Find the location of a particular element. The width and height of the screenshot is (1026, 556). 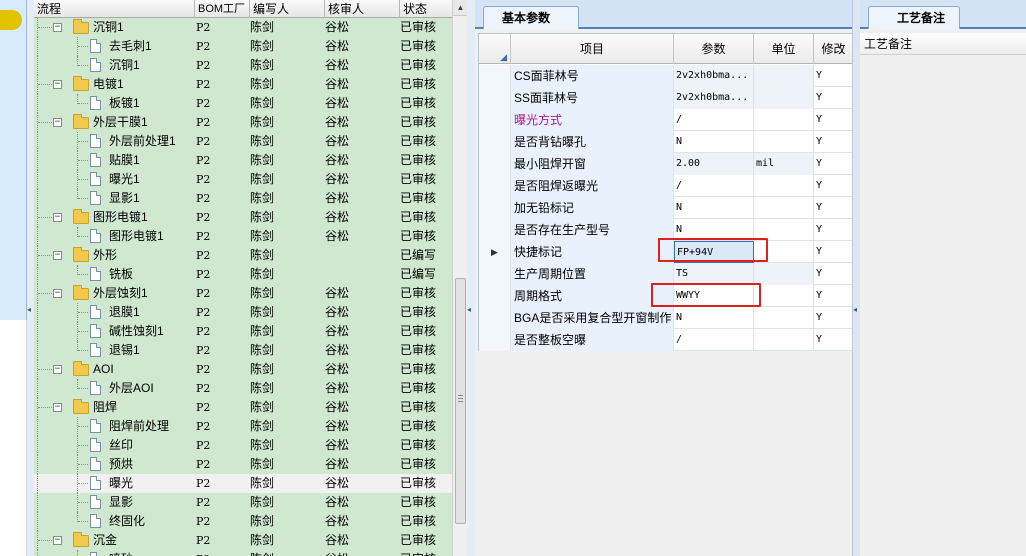

tree-node: − 沉金 is located at coordinates (114, 540).